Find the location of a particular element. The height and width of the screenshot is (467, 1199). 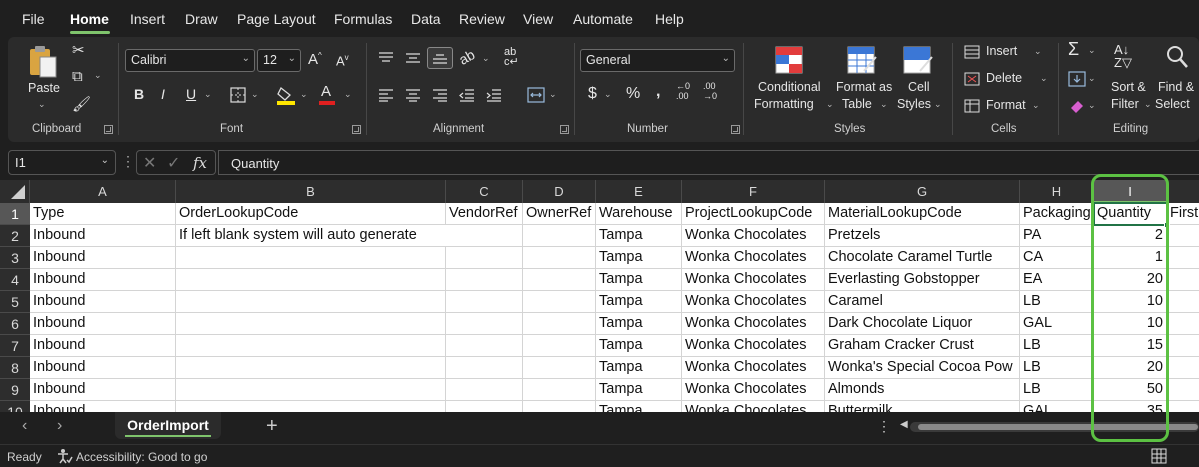

row-header: 2 is located at coordinates (15, 236).